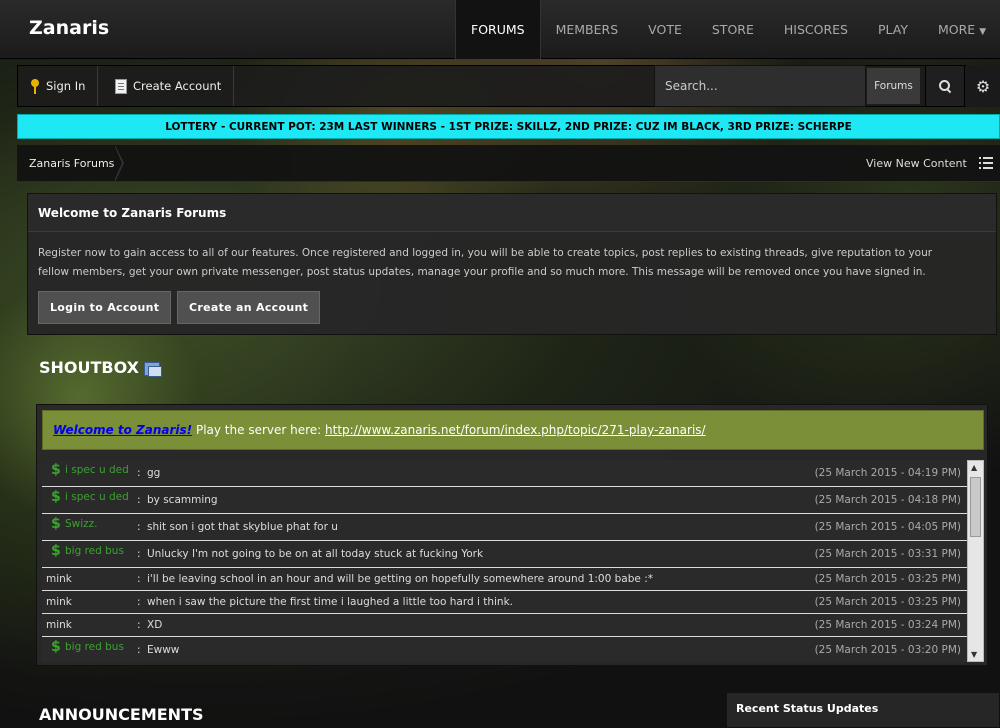 The width and height of the screenshot is (1000, 728). Describe the element at coordinates (887, 527) in the screenshot. I see `shout-time: (25 March 2015 - 04:05 PM)` at that location.